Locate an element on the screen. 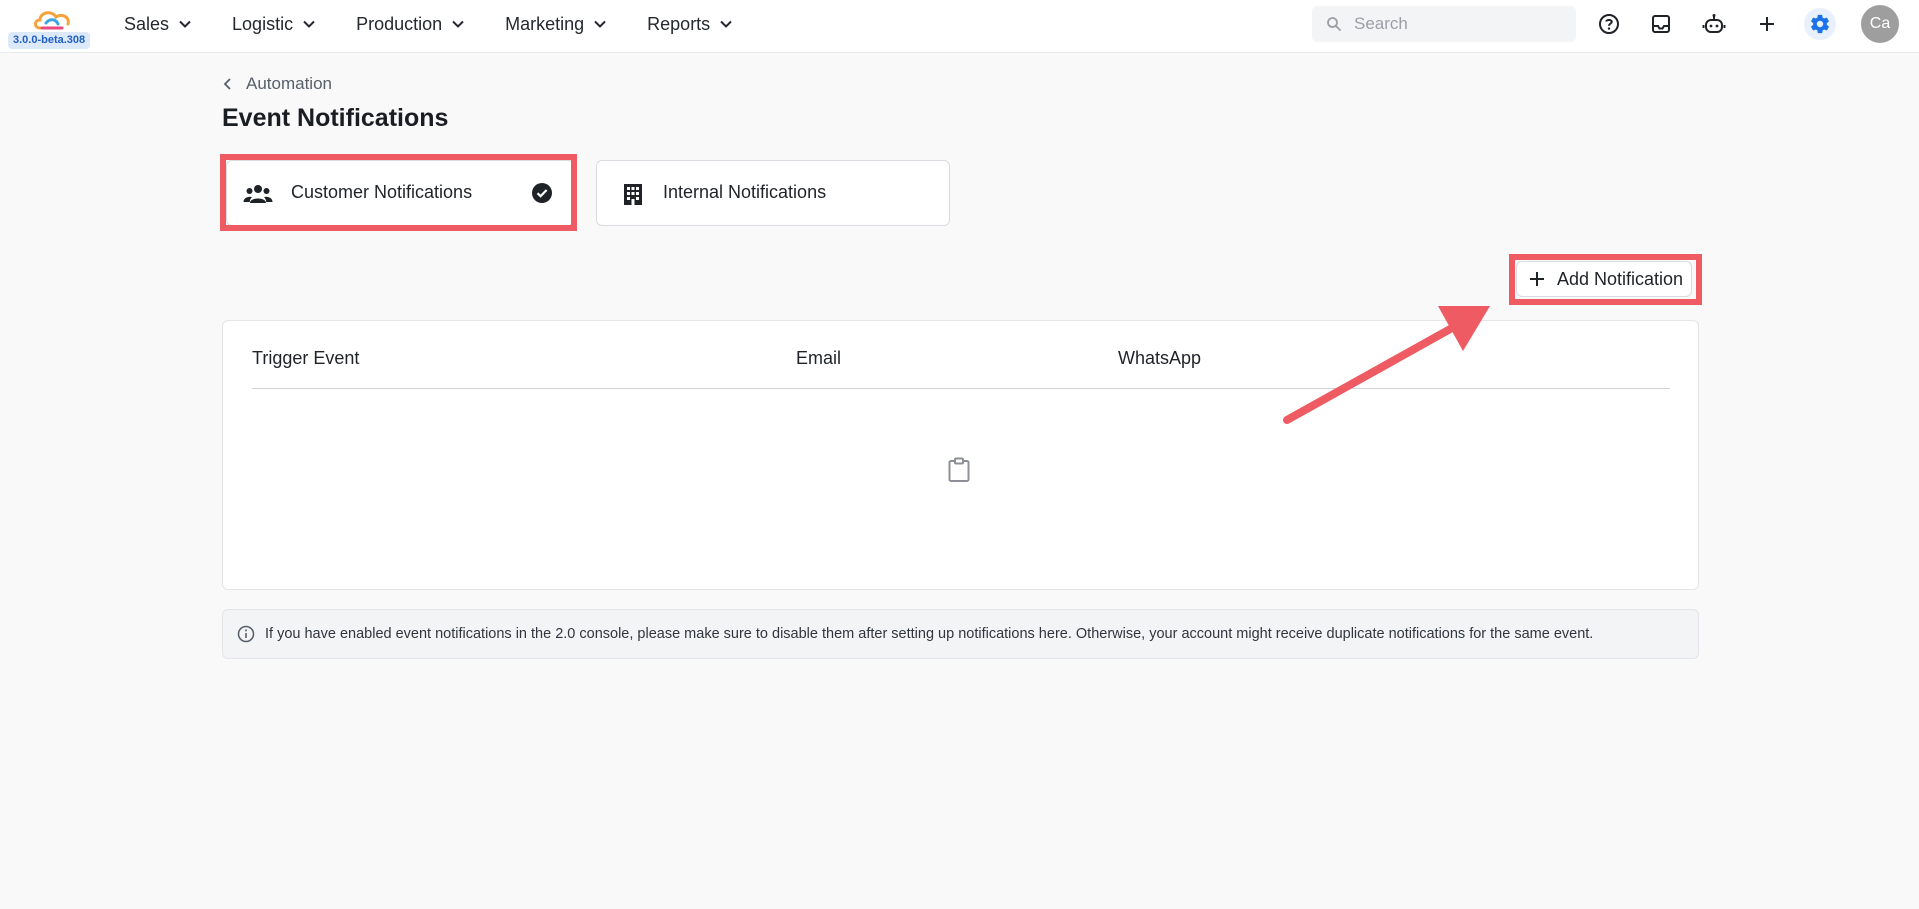 This screenshot has width=1919, height=909. people-icon is located at coordinates (258, 194).